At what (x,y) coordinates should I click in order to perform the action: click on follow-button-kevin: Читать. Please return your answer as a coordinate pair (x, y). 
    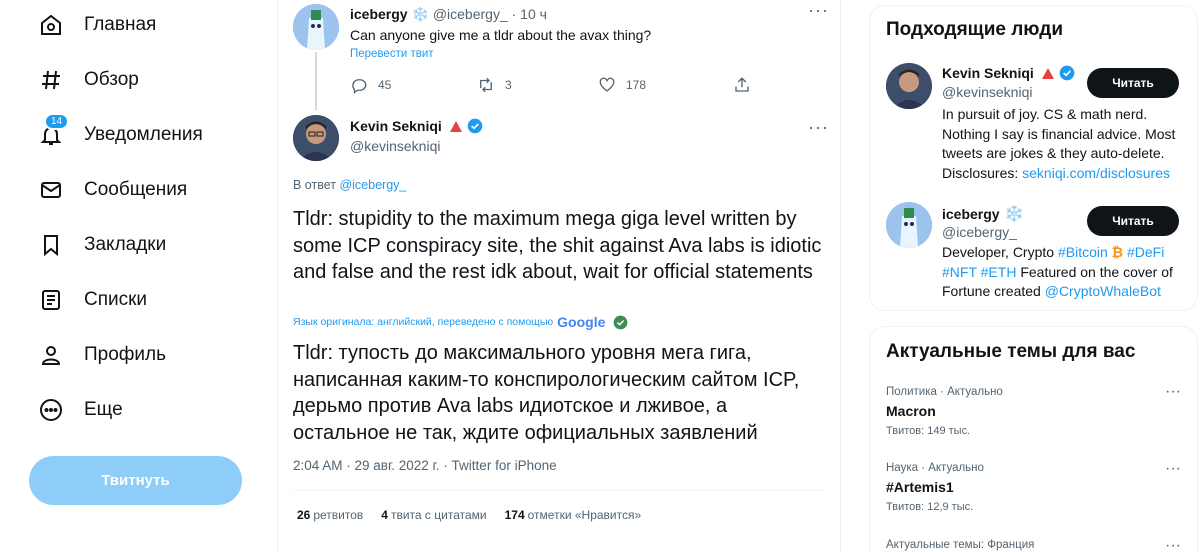
    Looking at the image, I should click on (1133, 83).